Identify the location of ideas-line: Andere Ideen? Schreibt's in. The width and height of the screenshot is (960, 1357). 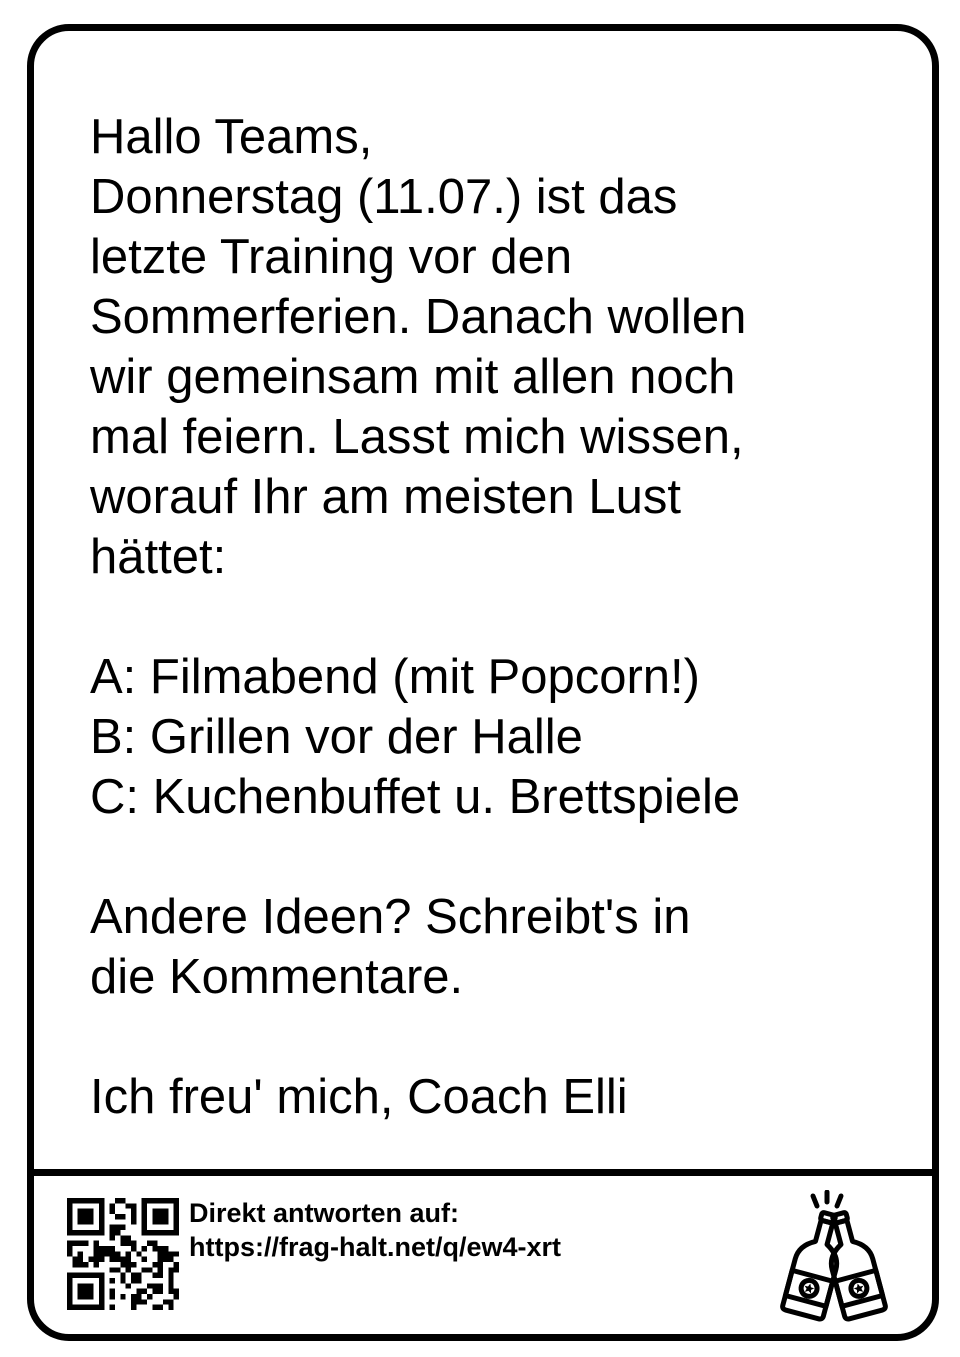
(390, 917).